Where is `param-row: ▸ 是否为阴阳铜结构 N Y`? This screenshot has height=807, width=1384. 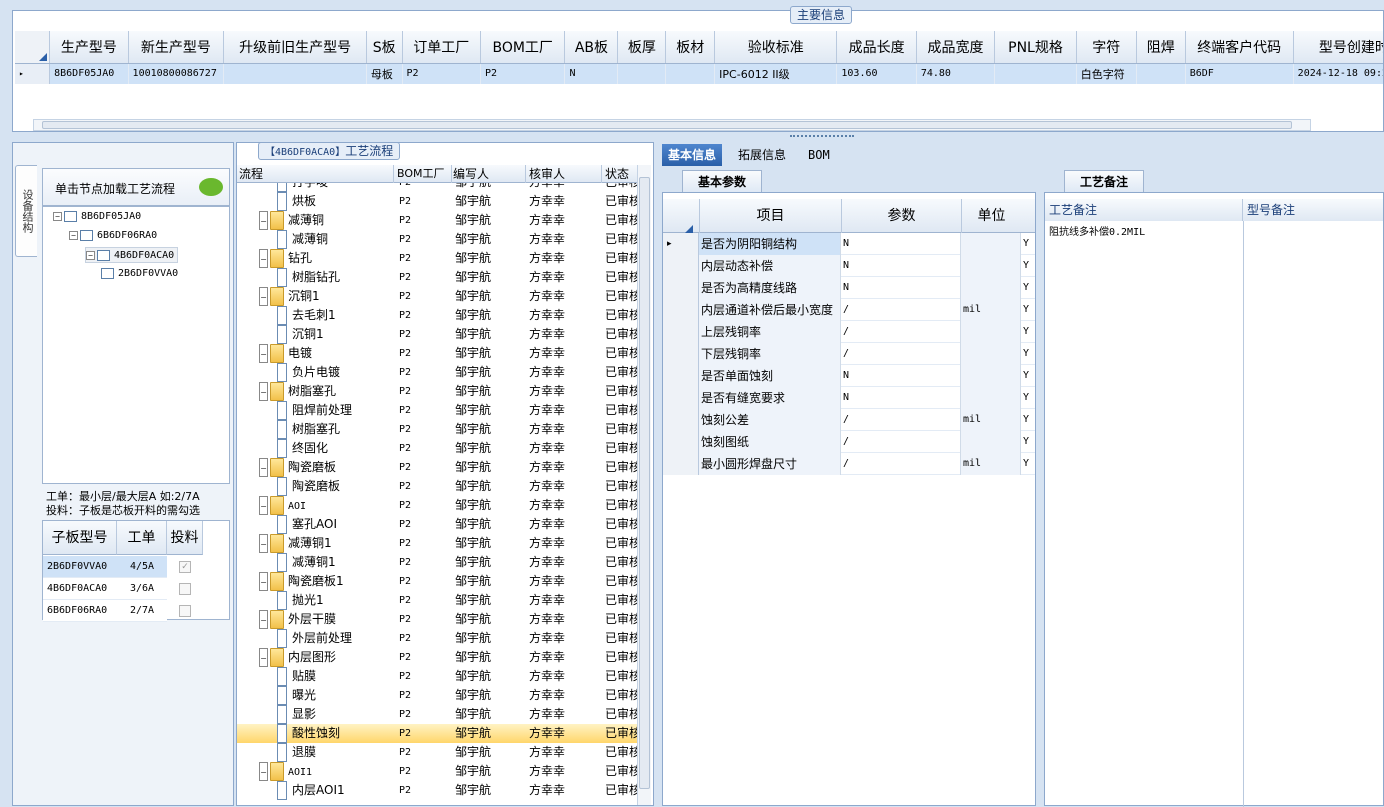
param-row: ▸ 是否为阴阳铜结构 N Y is located at coordinates (849, 244).